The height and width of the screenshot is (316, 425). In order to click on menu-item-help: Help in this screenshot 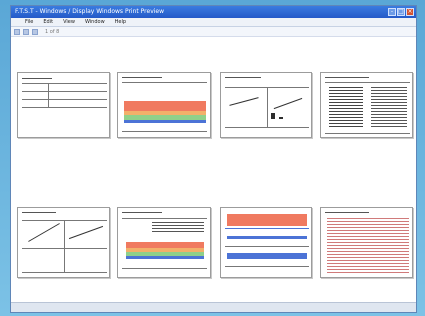, I will do `click(120, 22)`.